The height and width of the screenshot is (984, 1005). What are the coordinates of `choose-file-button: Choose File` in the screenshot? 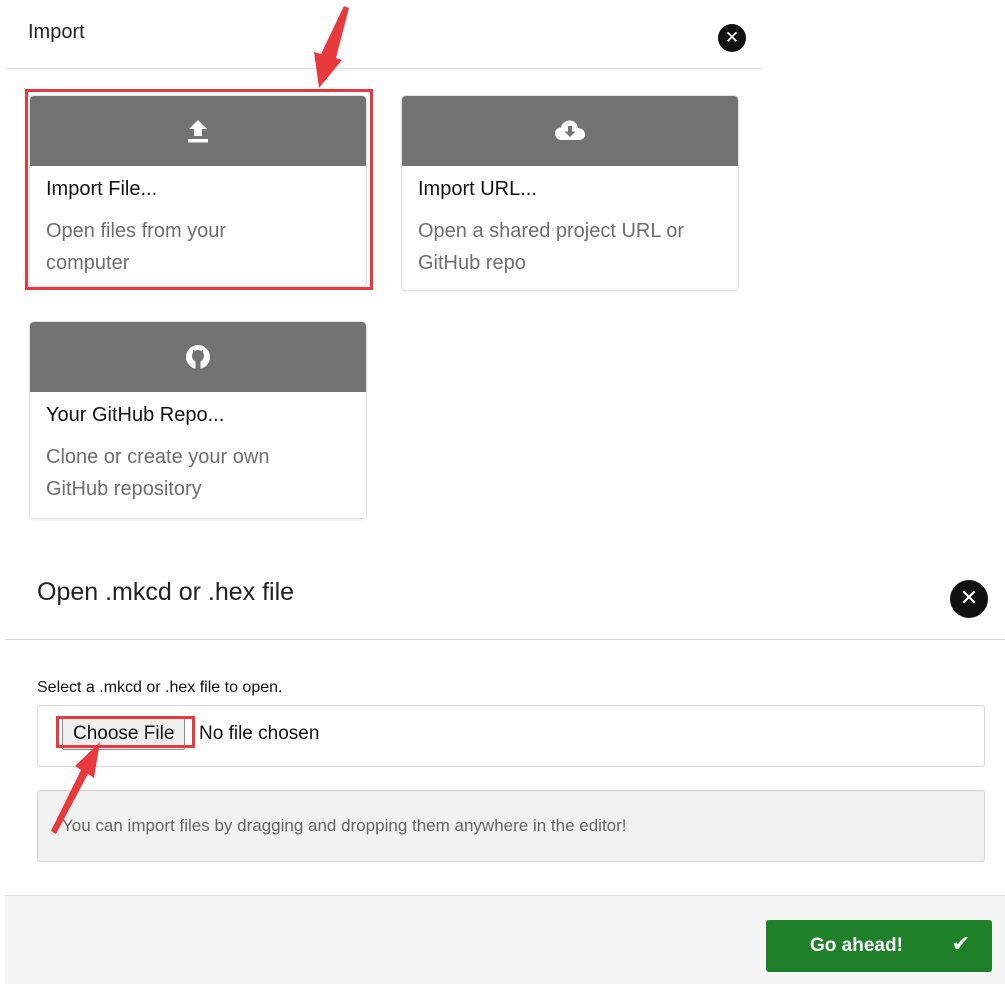 It's located at (124, 734).